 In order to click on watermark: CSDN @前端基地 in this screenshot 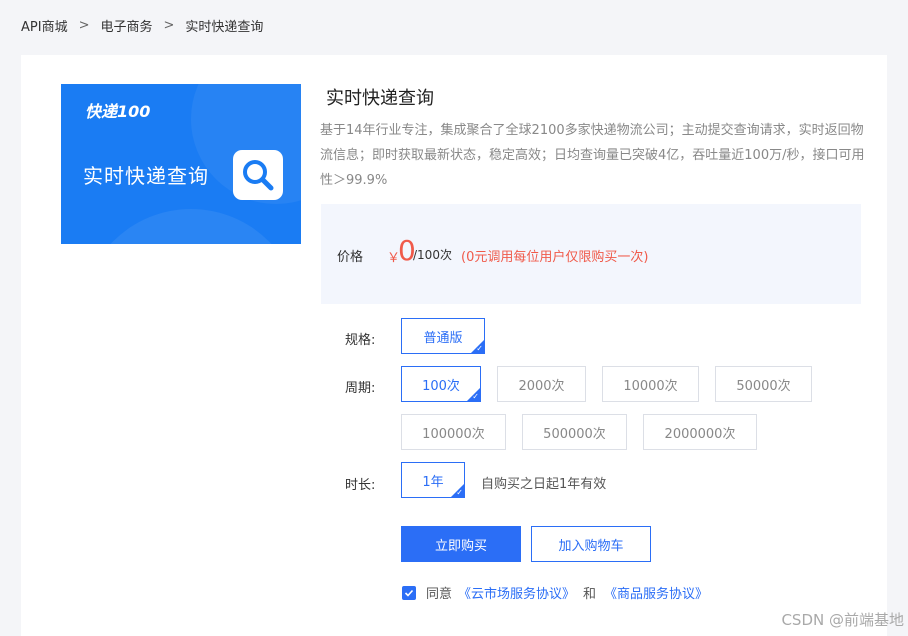, I will do `click(842, 620)`.